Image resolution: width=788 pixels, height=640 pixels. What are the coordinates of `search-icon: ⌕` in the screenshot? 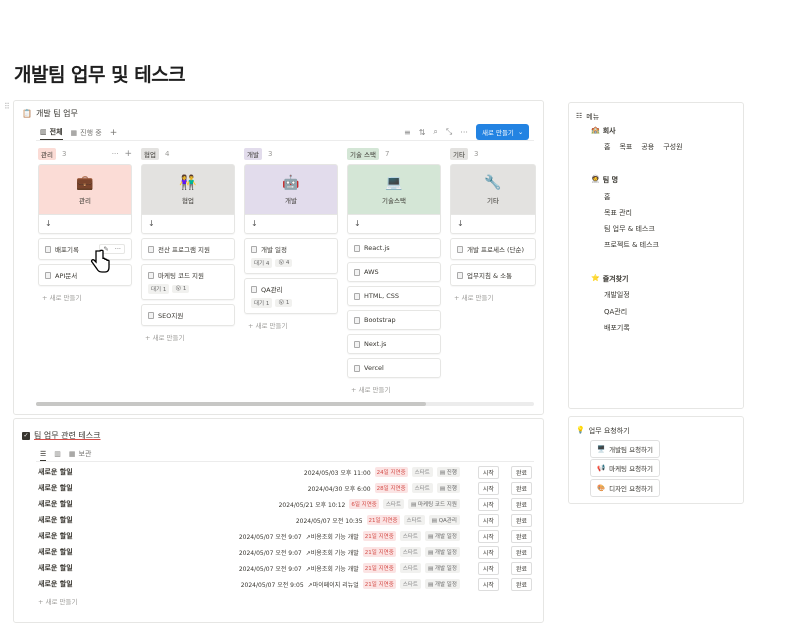 It's located at (435, 132).